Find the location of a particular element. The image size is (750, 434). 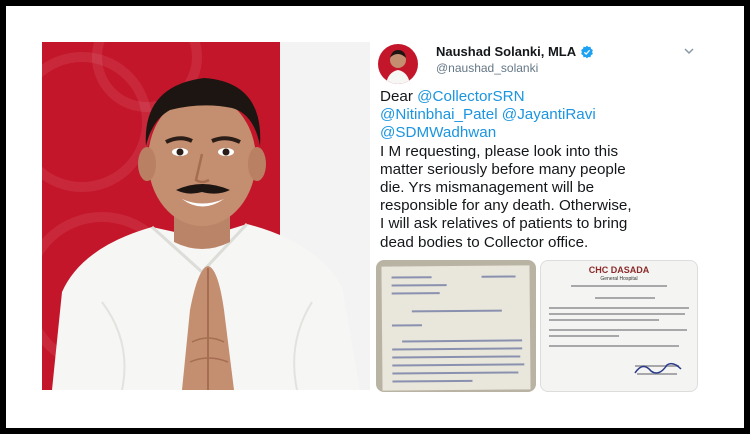

mention-link: @Nitinbhai_Patel @JayantiRavi is located at coordinates (488, 114).